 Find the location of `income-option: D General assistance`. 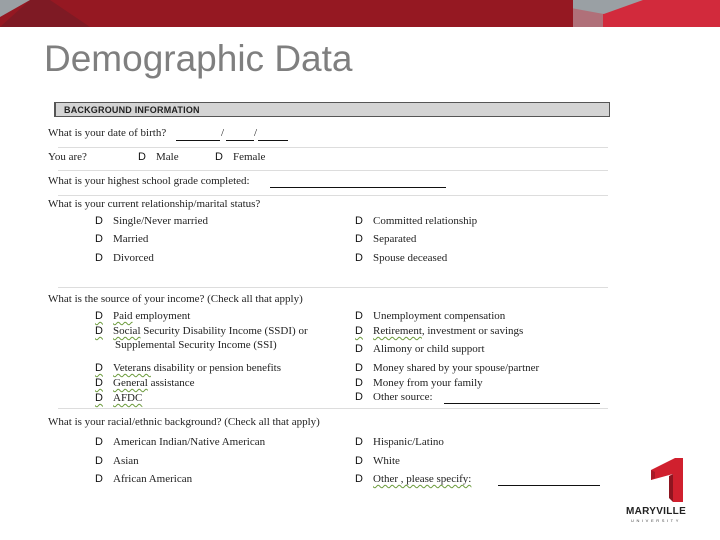

income-option: D General assistance is located at coordinates (145, 383).